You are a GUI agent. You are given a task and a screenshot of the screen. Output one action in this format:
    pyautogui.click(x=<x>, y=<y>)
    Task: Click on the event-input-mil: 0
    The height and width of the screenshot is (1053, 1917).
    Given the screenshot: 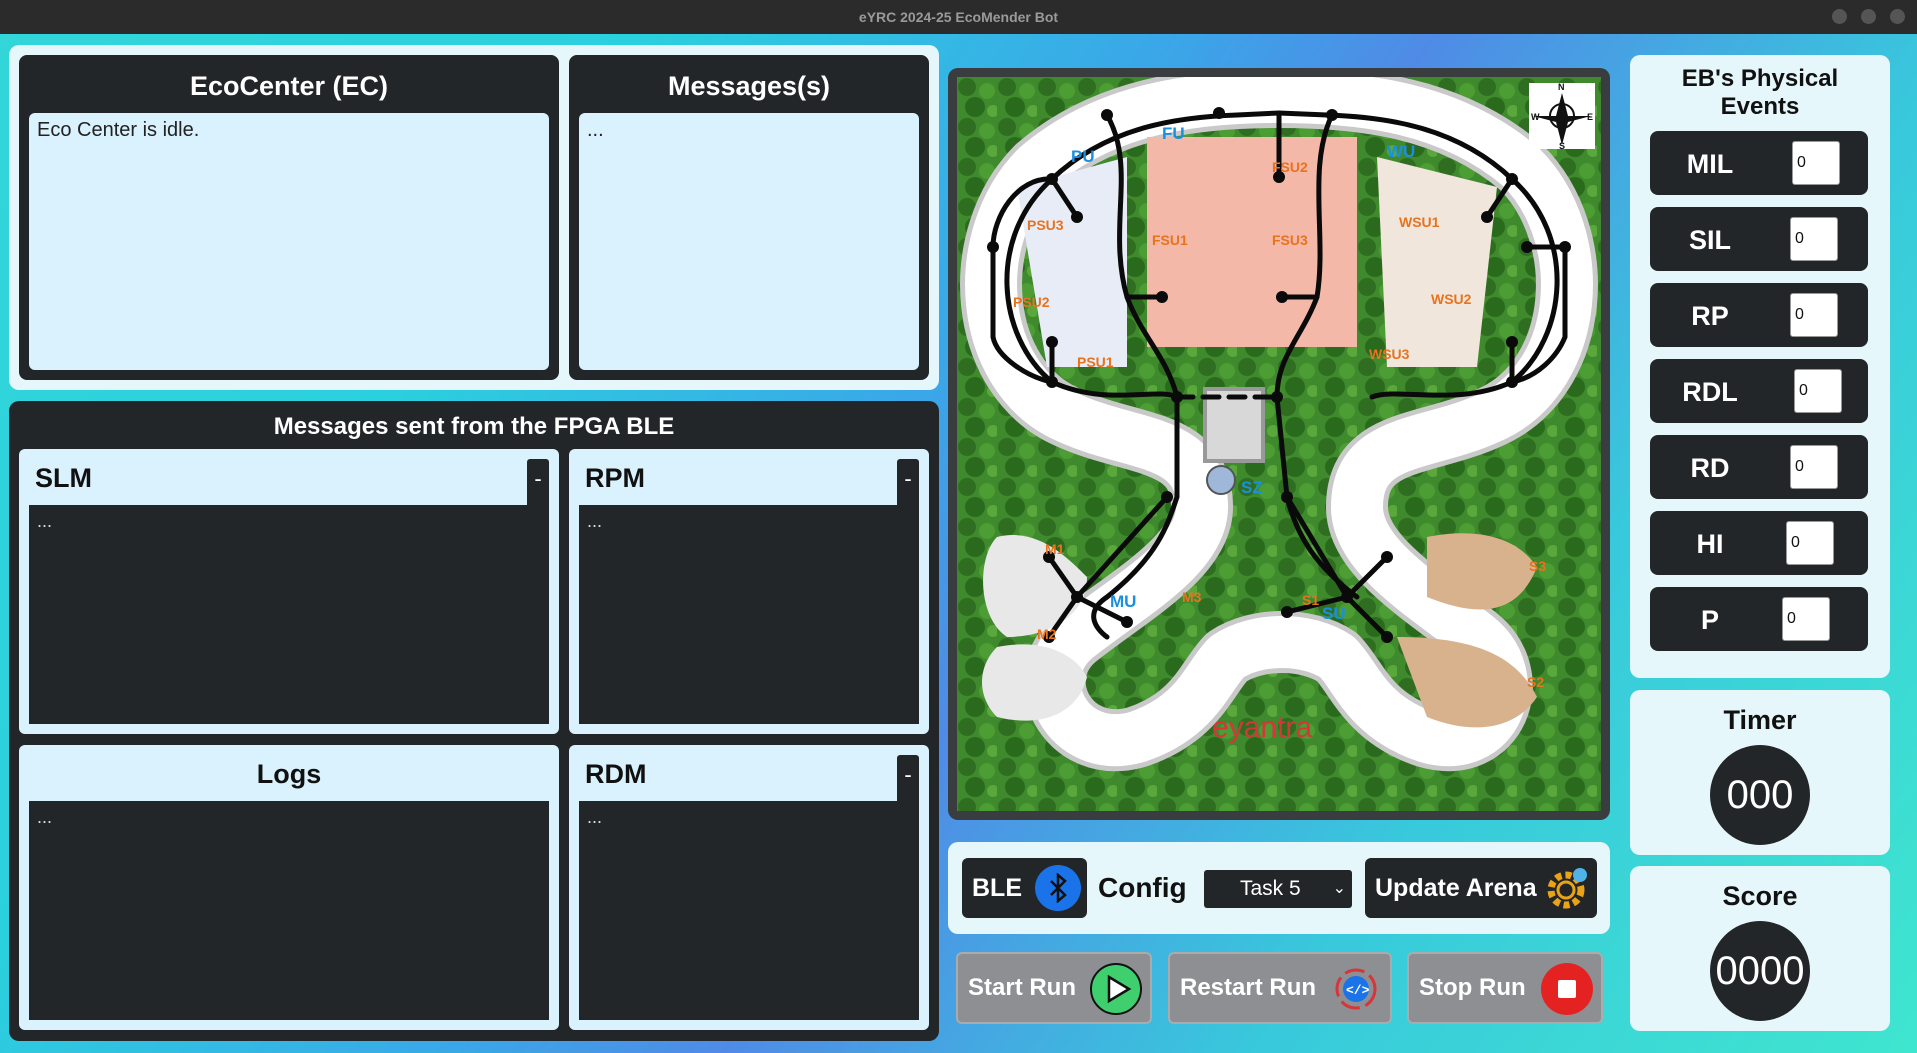 What is the action you would take?
    pyautogui.click(x=1816, y=163)
    